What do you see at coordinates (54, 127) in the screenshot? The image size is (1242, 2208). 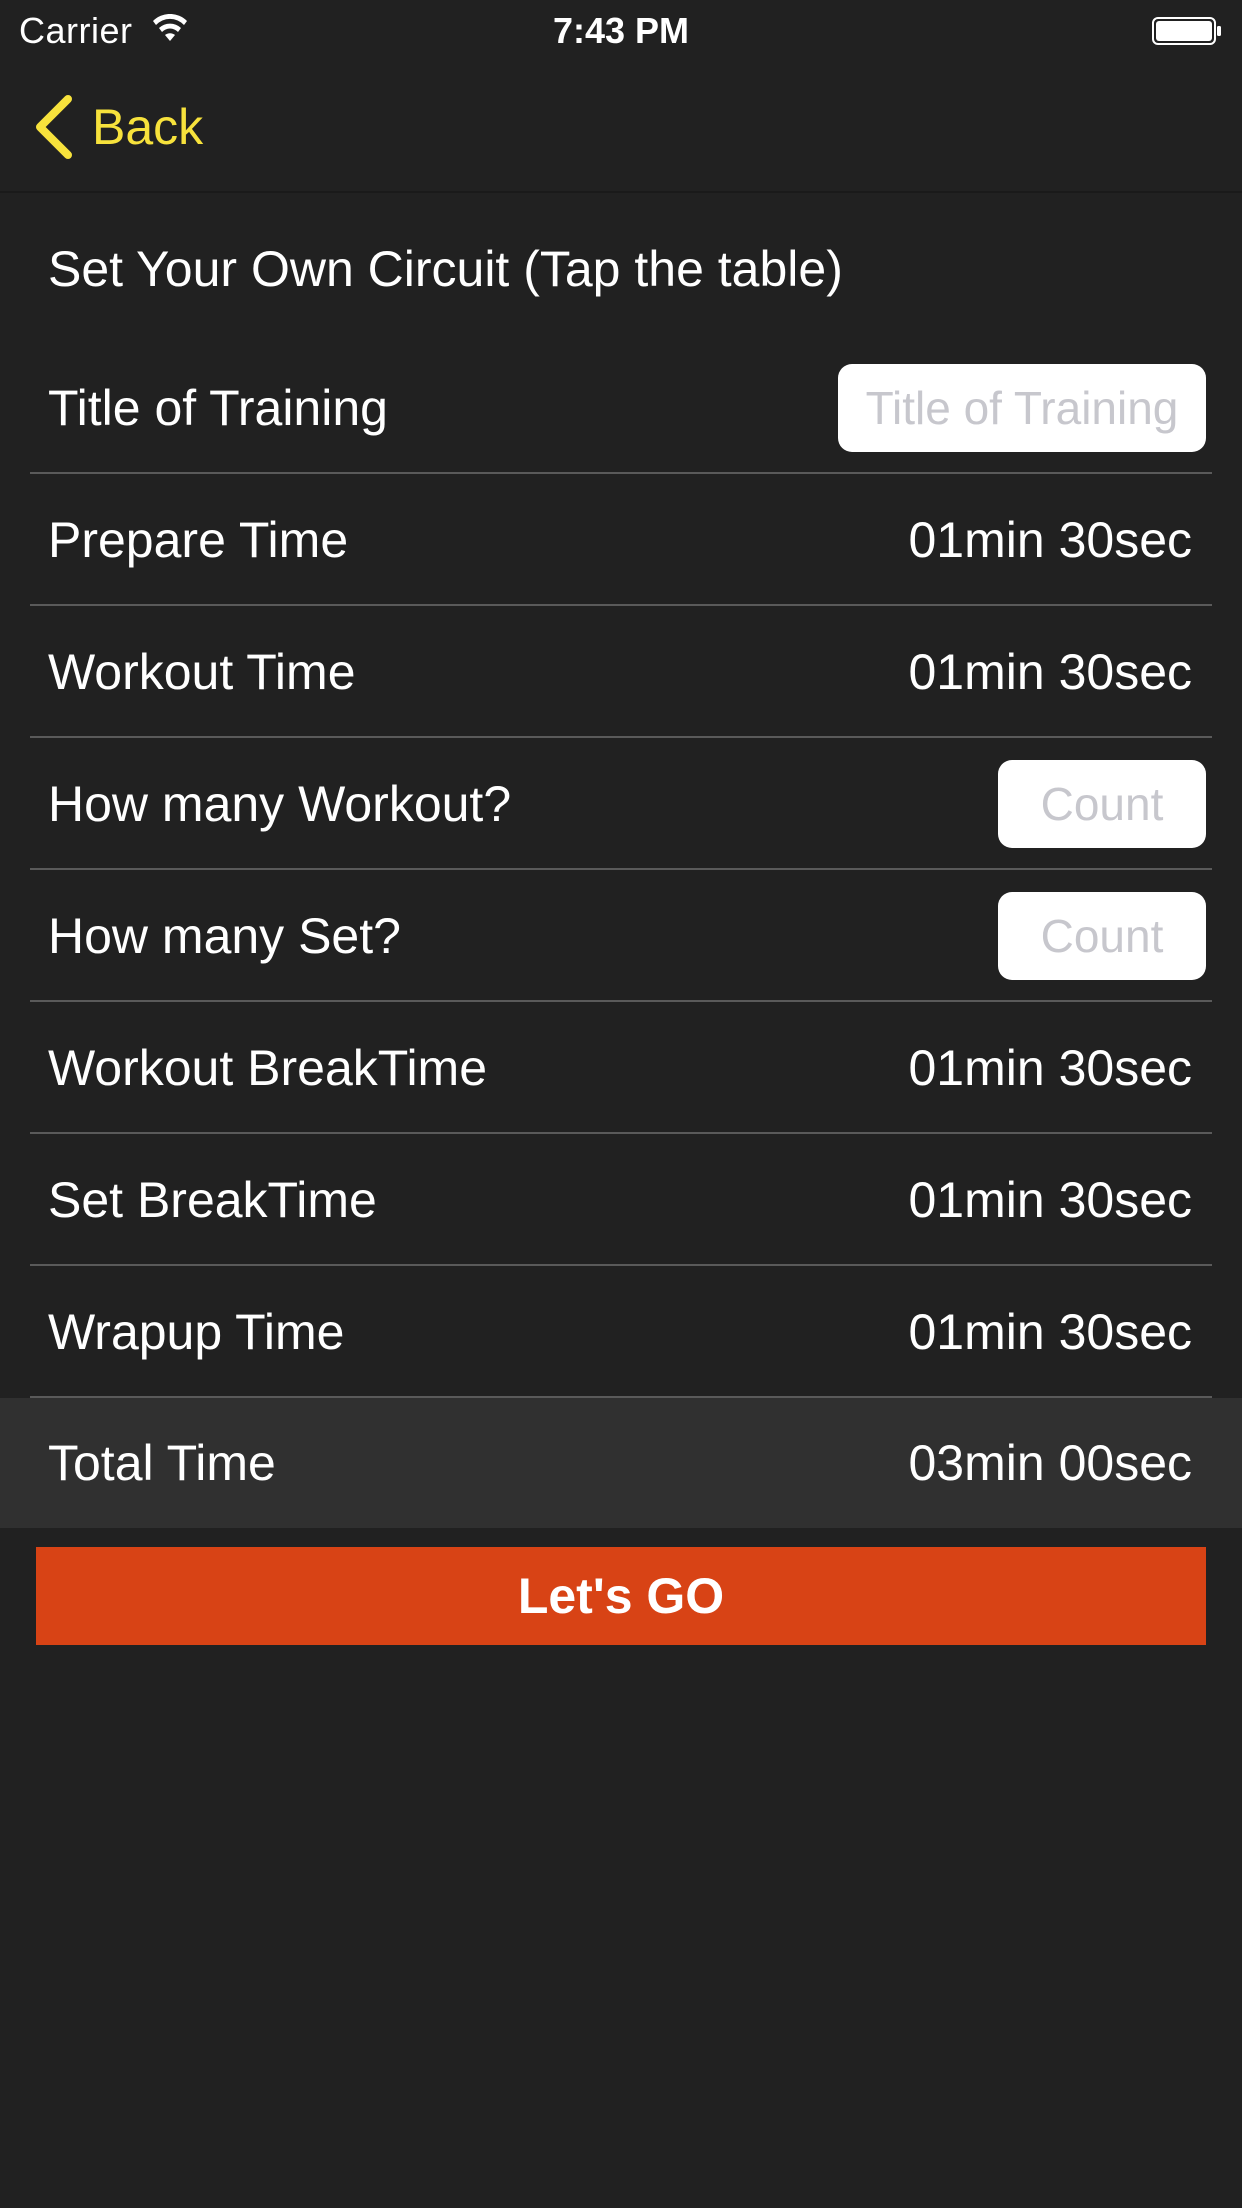 I see `chevron-left-icon` at bounding box center [54, 127].